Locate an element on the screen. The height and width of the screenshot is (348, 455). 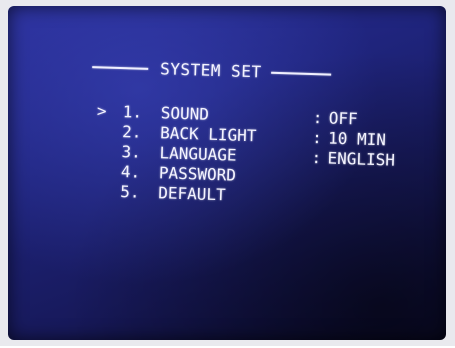
menu-header: SYSTEM SET is located at coordinates (212, 70).